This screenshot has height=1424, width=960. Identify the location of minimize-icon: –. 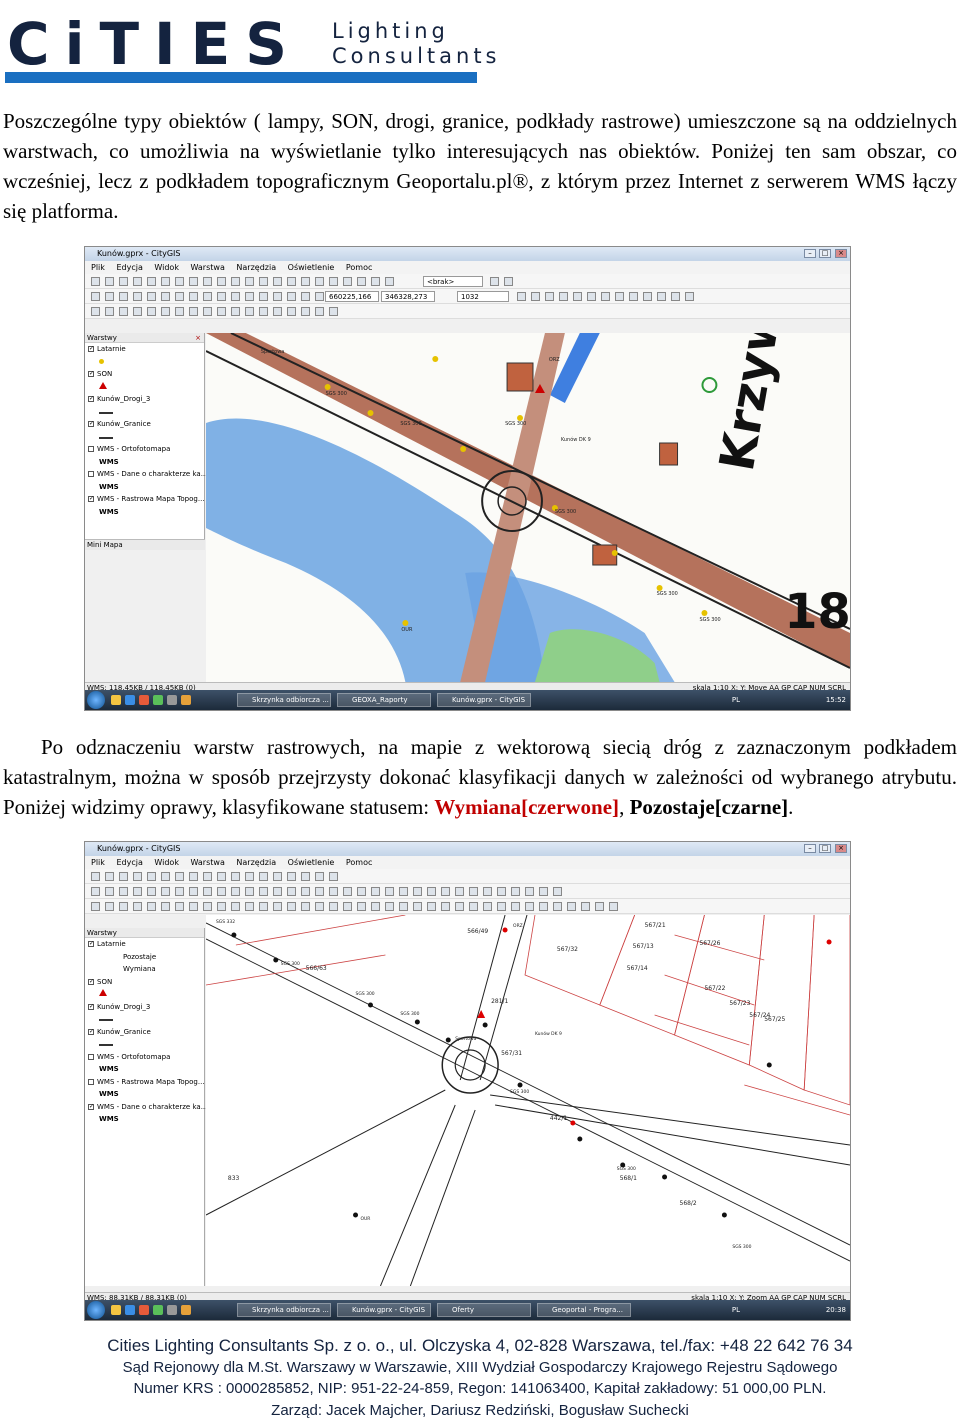
(810, 848).